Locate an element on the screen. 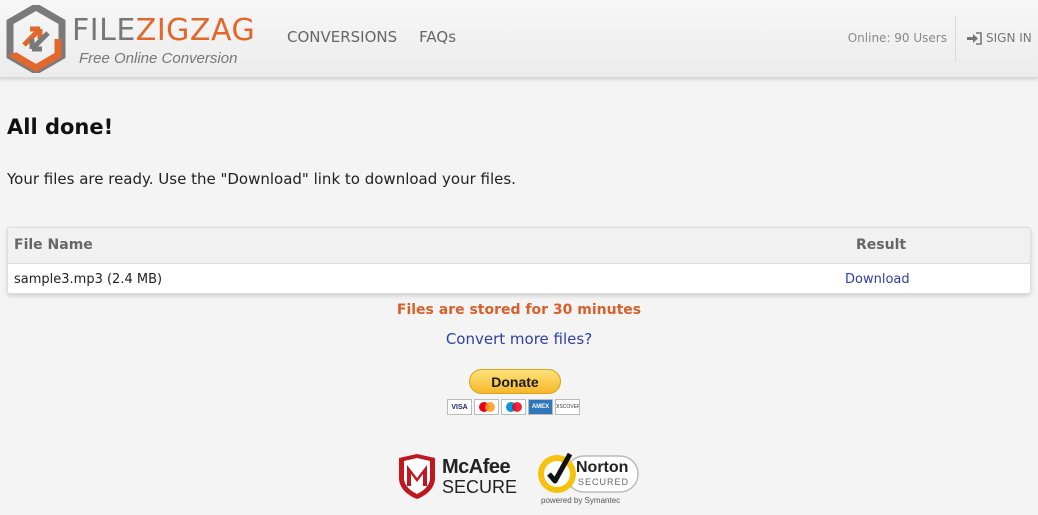 This screenshot has width=1038, height=515. symantec-powered-label: powered by Symantec is located at coordinates (581, 500).